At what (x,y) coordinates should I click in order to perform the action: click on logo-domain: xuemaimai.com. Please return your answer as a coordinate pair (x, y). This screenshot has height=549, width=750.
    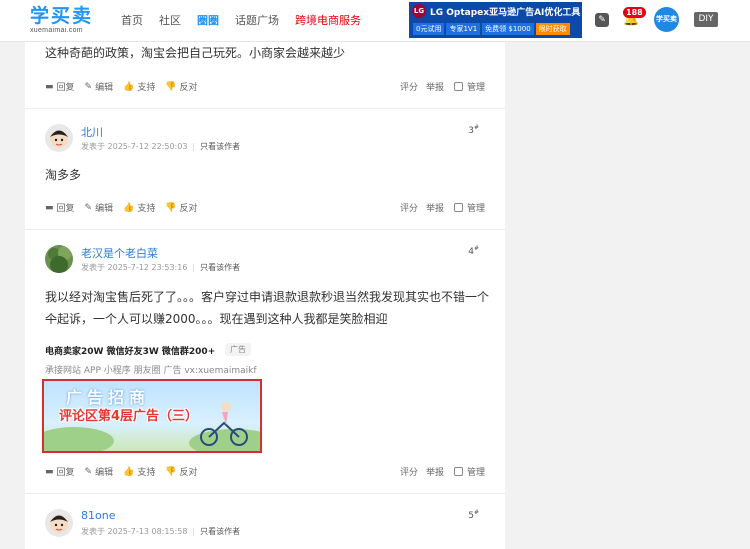
    Looking at the image, I should click on (56, 30).